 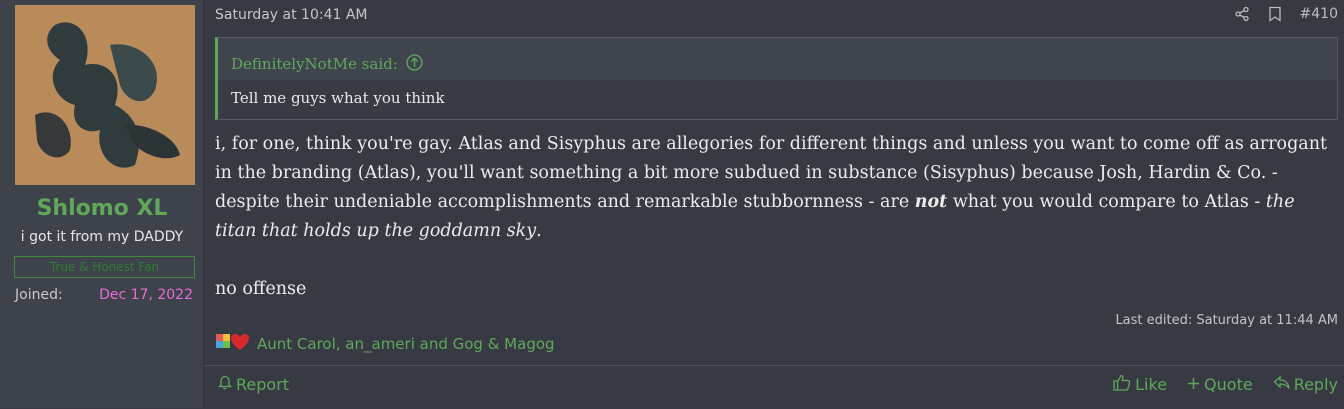 I want to click on last-edited: Last edited: Saturday at 11:44 AM, so click(x=1226, y=320).